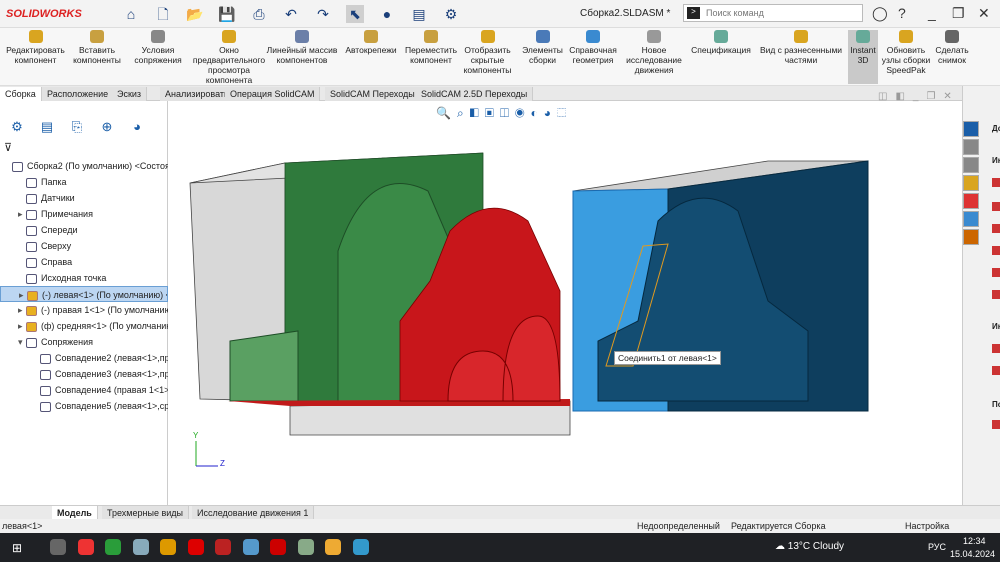  Describe the element at coordinates (130, 94) in the screenshot. I see `tab: Эскиз` at that location.